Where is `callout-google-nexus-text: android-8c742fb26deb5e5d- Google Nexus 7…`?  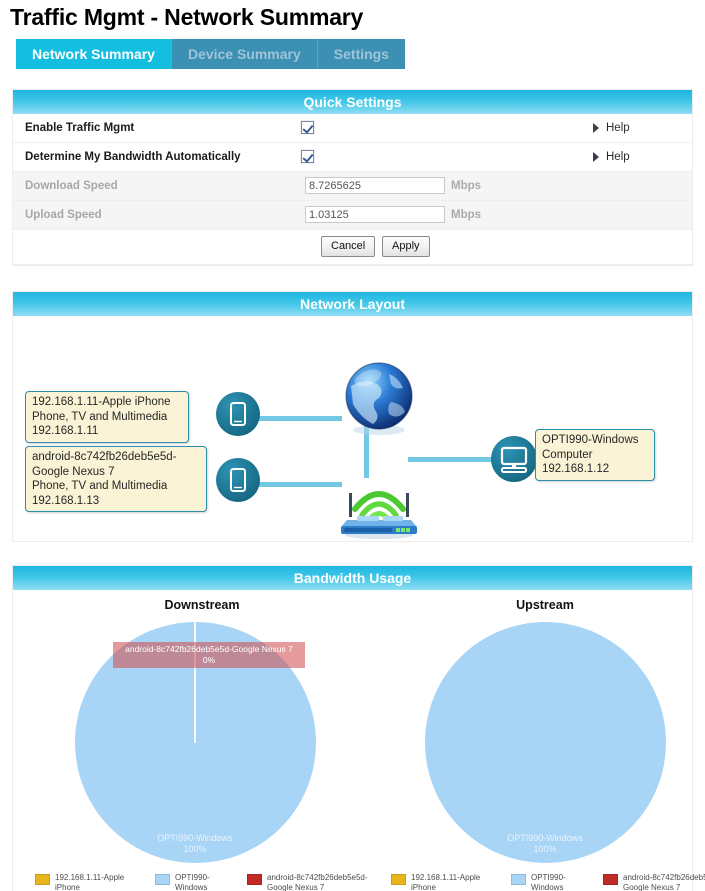 callout-google-nexus-text: android-8c742fb26deb5e5d- Google Nexus 7… is located at coordinates (104, 479).